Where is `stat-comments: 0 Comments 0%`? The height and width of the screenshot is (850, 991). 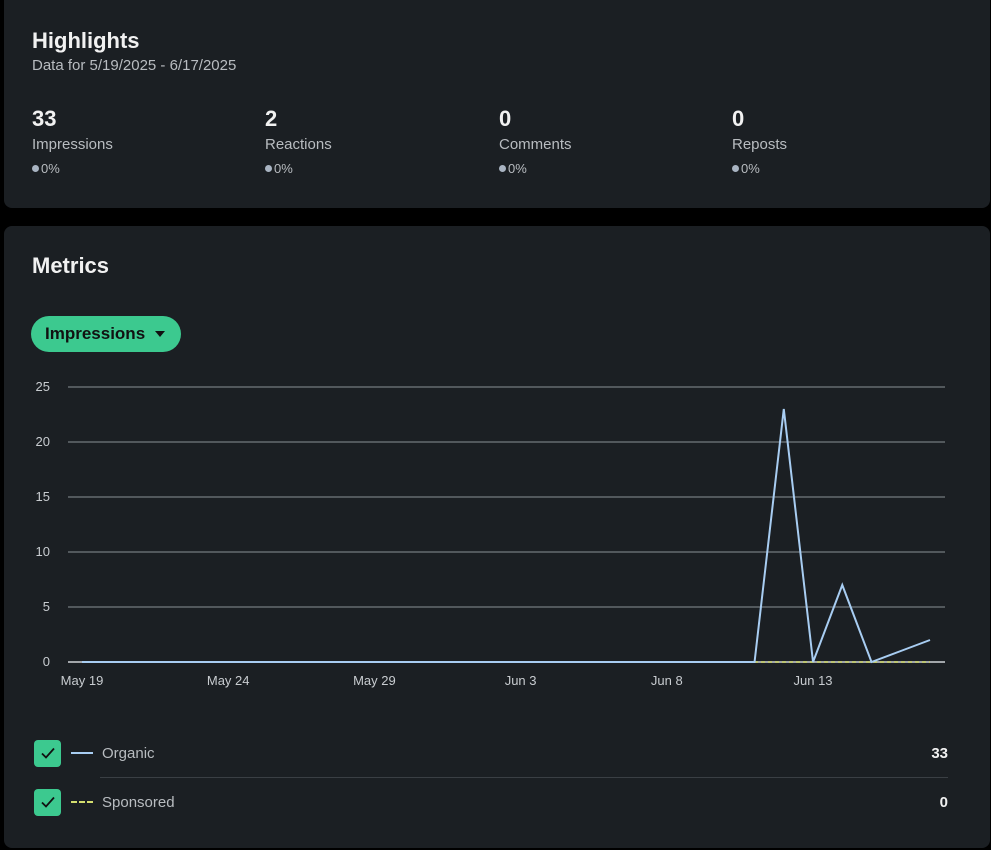
stat-comments: 0 Comments 0% is located at coordinates (609, 141).